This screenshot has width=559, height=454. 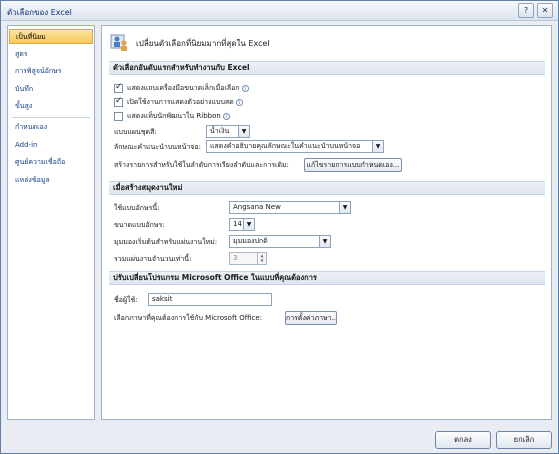 What do you see at coordinates (39, 12) in the screenshot?
I see `window-title: ตัวเลือกของ Excel` at bounding box center [39, 12].